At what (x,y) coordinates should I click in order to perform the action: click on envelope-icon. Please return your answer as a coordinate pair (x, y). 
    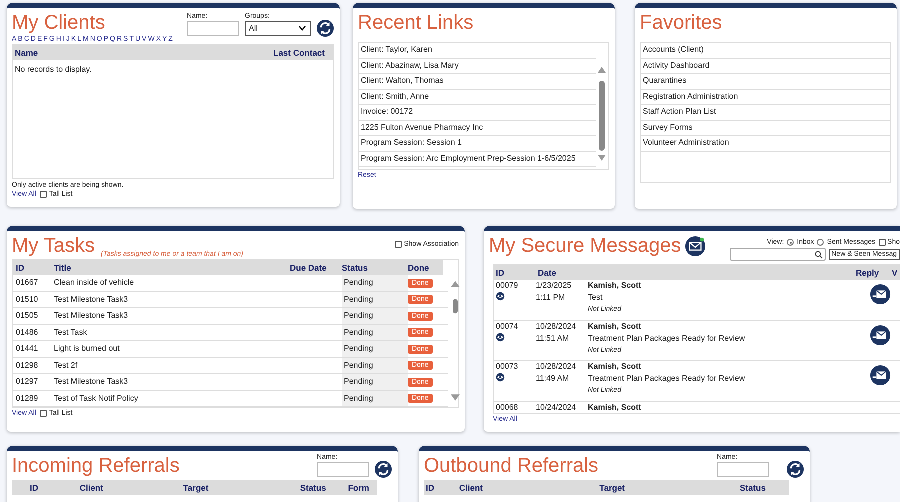
    Looking at the image, I should click on (695, 246).